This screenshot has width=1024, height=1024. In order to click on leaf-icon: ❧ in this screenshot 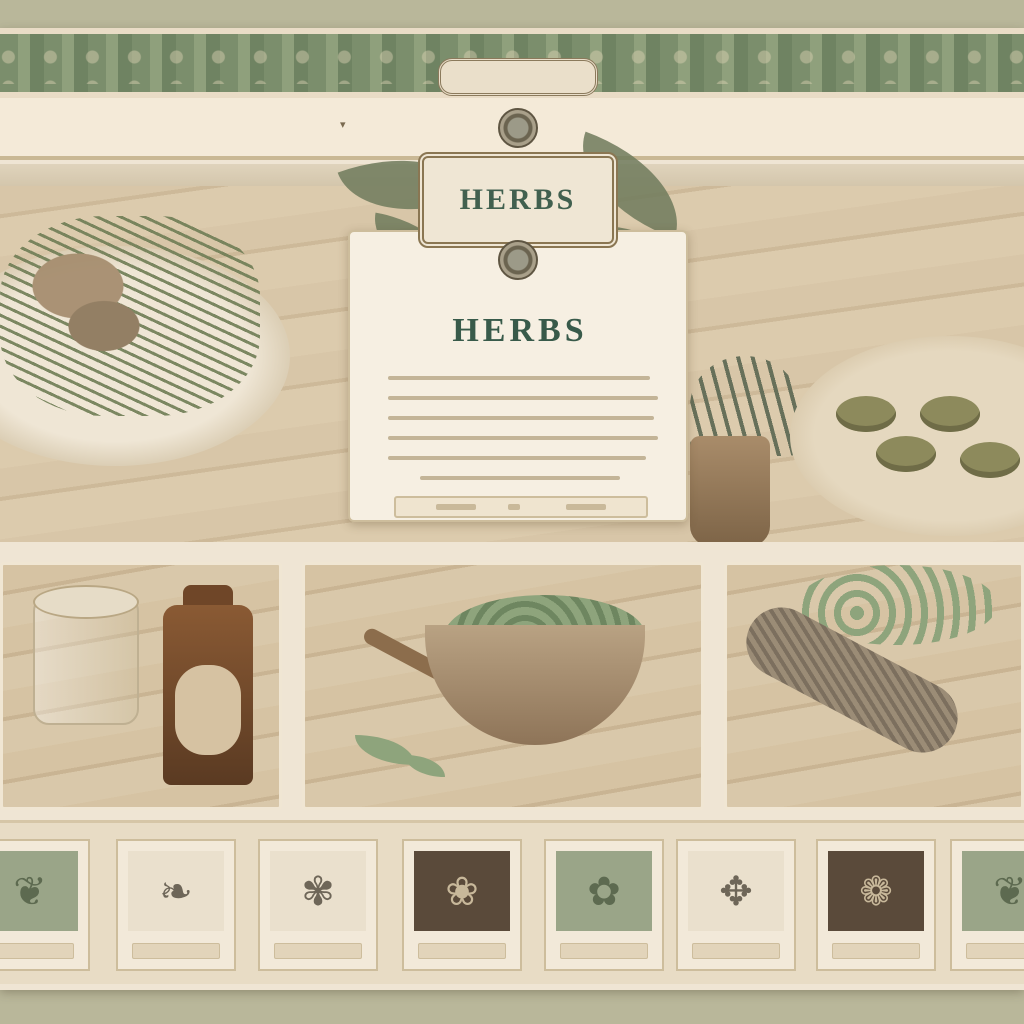, I will do `click(176, 891)`.